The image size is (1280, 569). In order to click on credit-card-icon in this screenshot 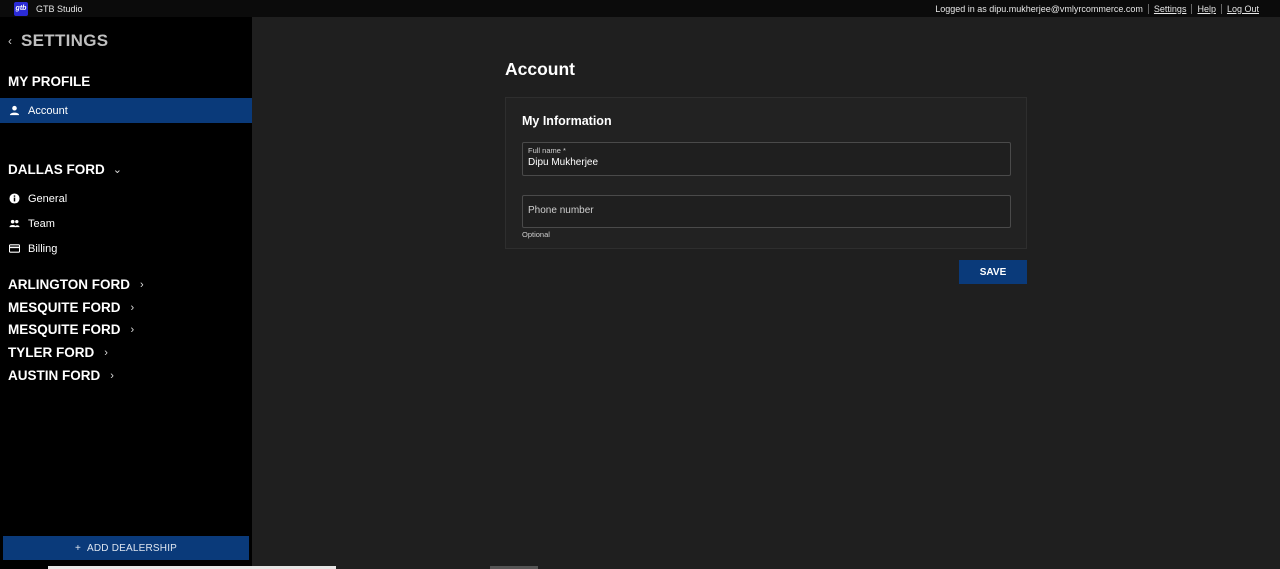, I will do `click(14, 248)`.